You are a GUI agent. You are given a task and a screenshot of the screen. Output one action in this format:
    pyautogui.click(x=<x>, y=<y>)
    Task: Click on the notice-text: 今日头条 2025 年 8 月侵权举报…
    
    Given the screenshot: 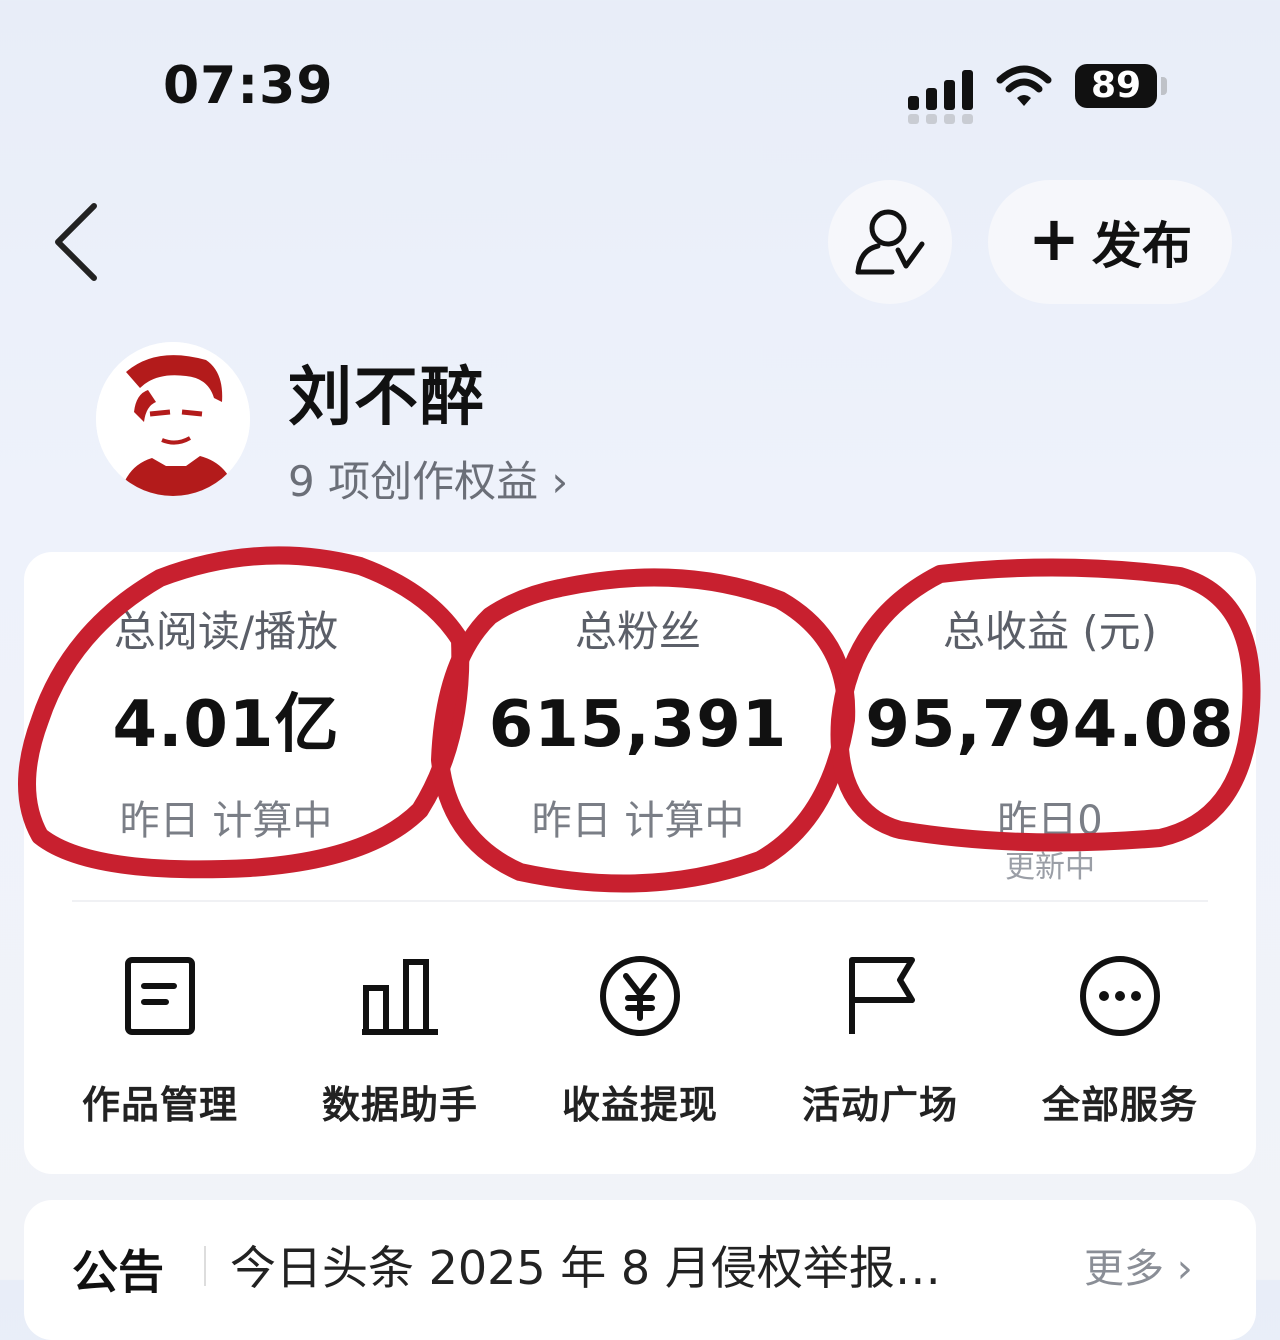 What is the action you would take?
    pyautogui.click(x=585, y=1265)
    